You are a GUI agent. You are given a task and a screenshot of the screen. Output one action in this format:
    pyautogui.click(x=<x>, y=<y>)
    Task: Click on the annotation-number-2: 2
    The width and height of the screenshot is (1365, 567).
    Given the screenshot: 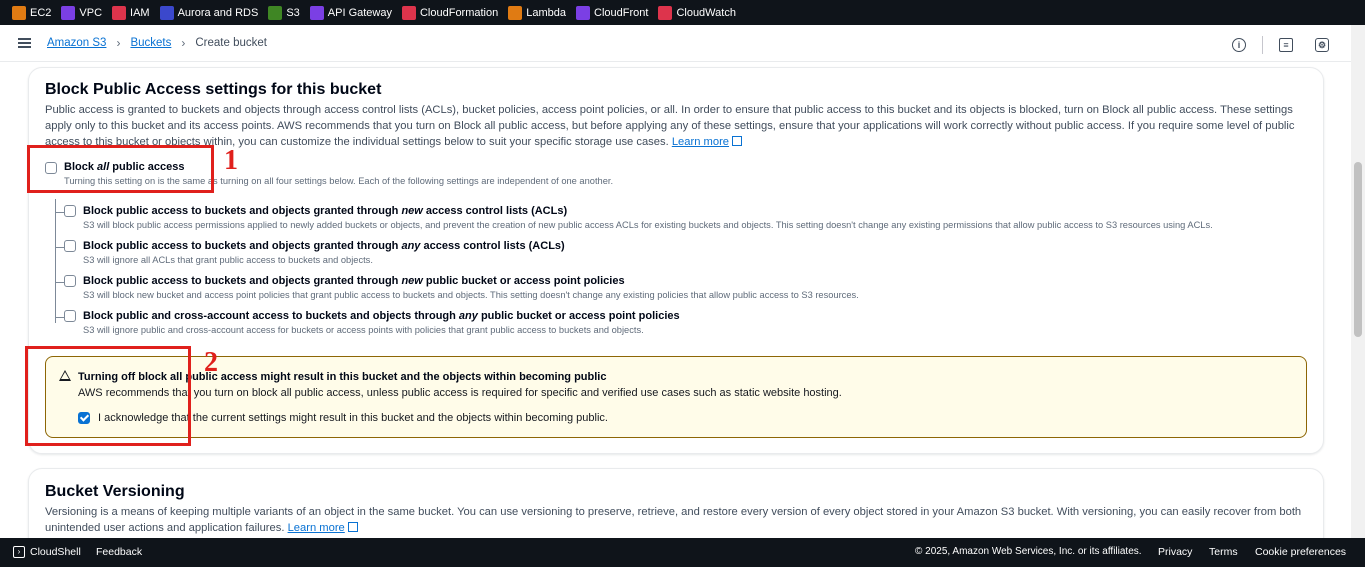 What is the action you would take?
    pyautogui.click(x=211, y=362)
    